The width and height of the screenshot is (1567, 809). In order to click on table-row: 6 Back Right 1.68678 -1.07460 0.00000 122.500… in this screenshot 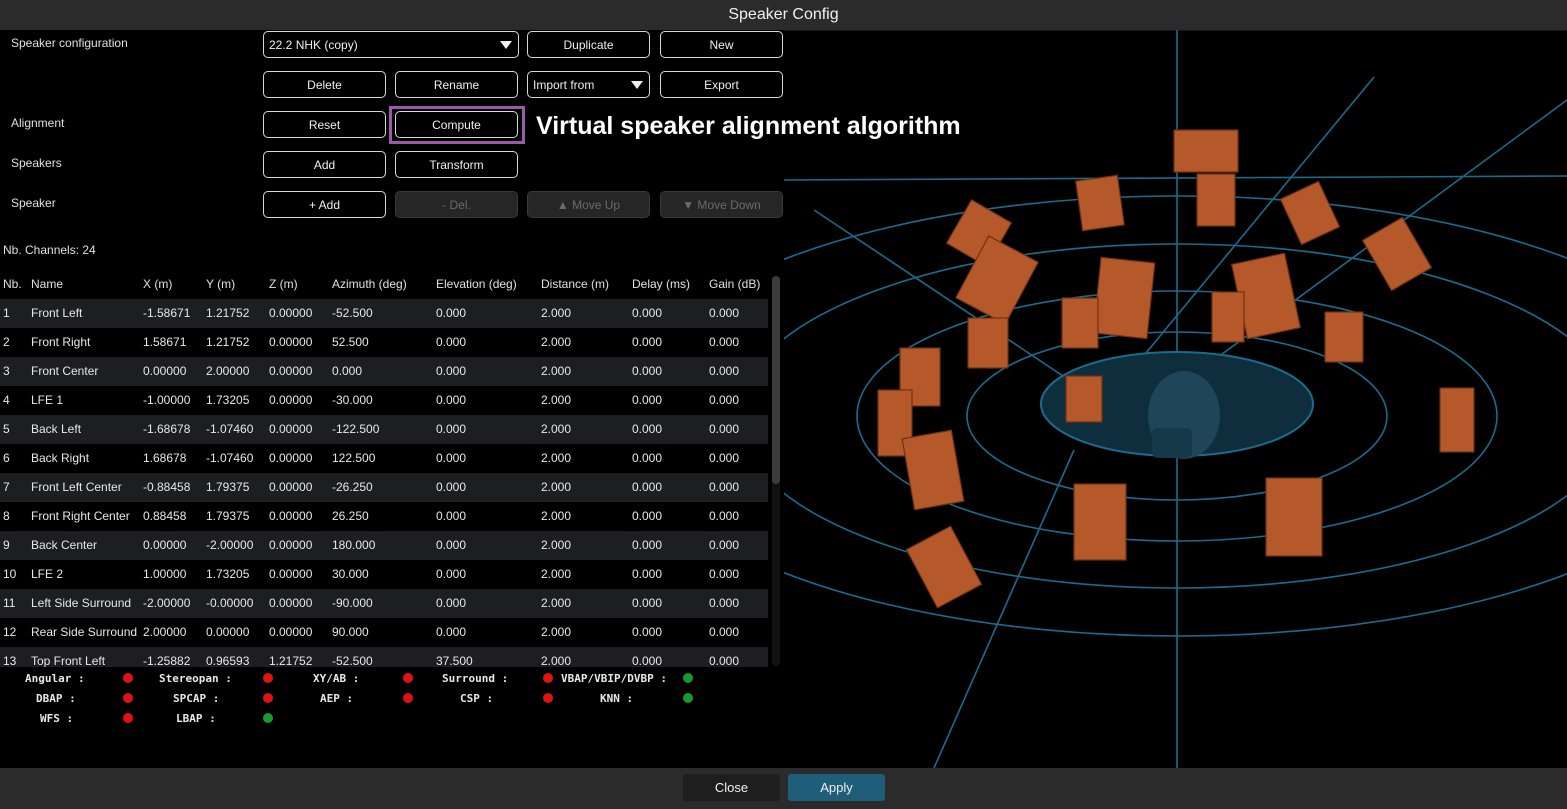, I will do `click(384, 458)`.